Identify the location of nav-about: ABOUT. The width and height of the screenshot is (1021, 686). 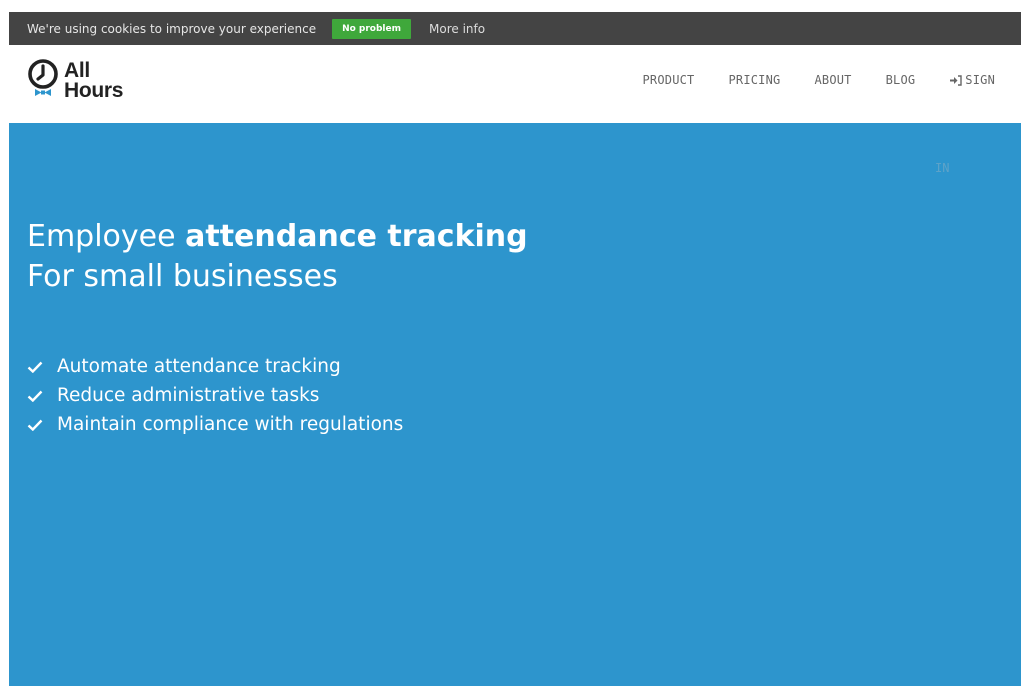
(832, 80).